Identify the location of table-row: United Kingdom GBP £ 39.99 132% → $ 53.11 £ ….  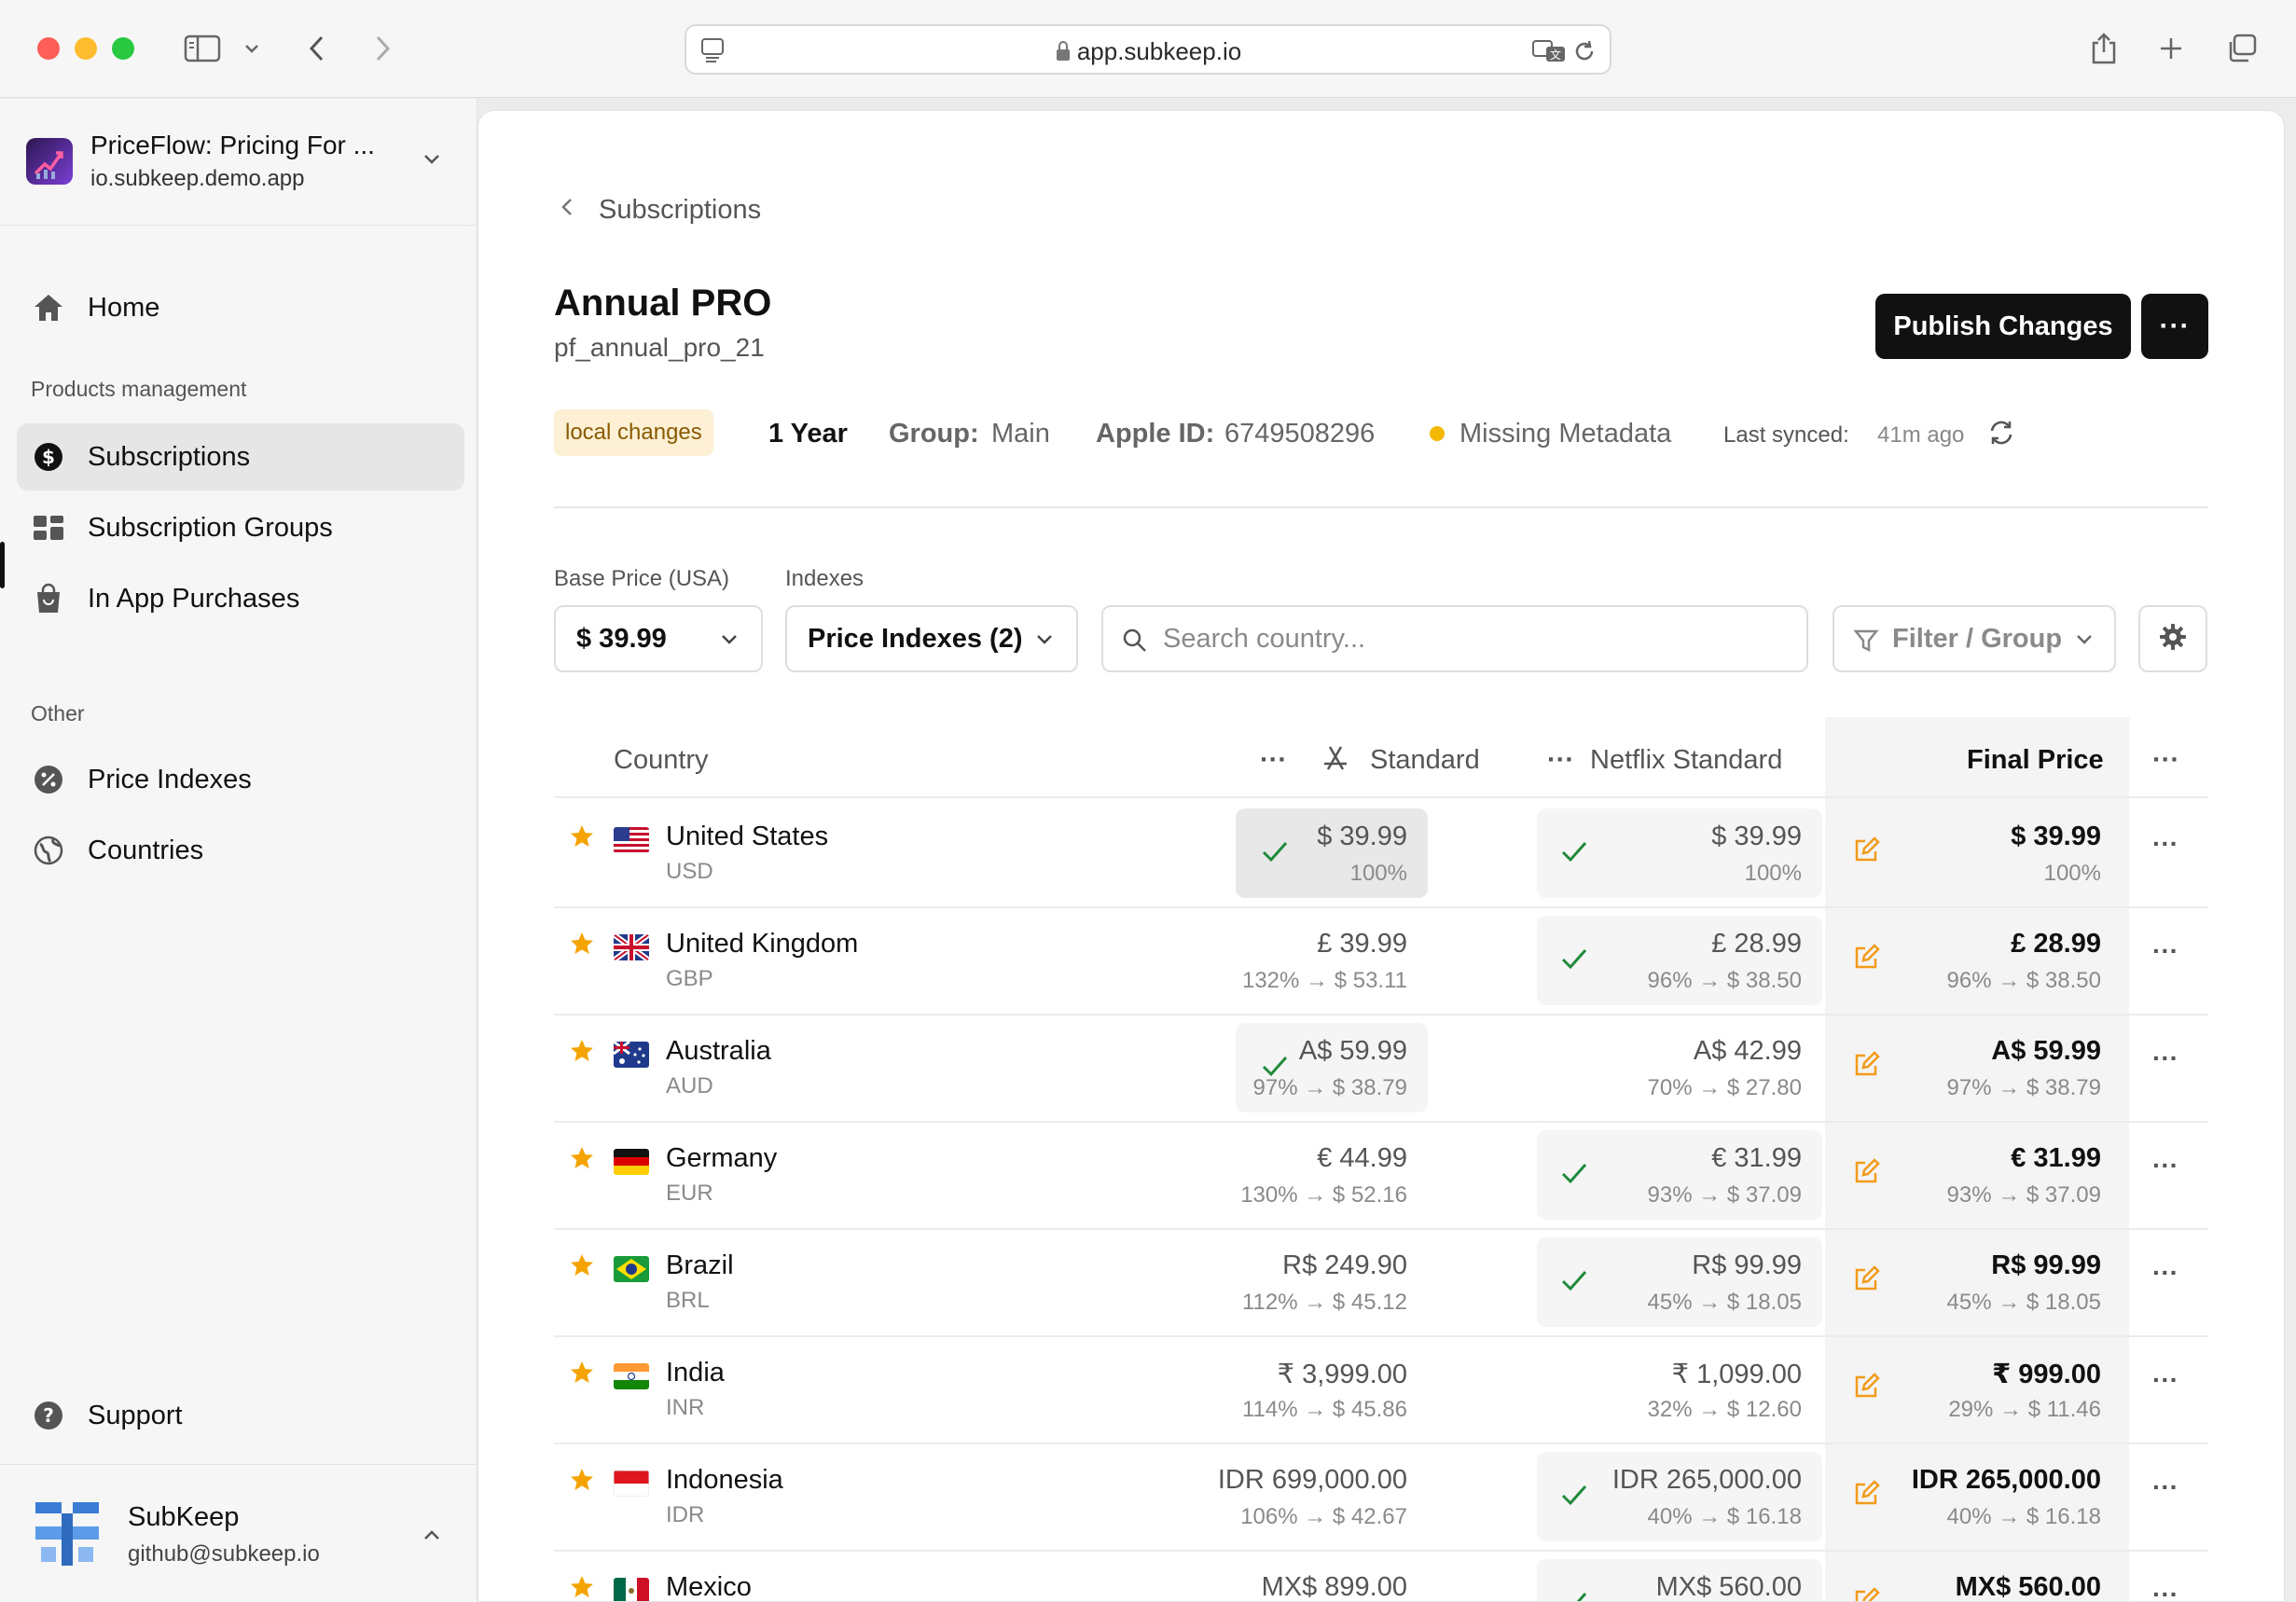
(1381, 961).